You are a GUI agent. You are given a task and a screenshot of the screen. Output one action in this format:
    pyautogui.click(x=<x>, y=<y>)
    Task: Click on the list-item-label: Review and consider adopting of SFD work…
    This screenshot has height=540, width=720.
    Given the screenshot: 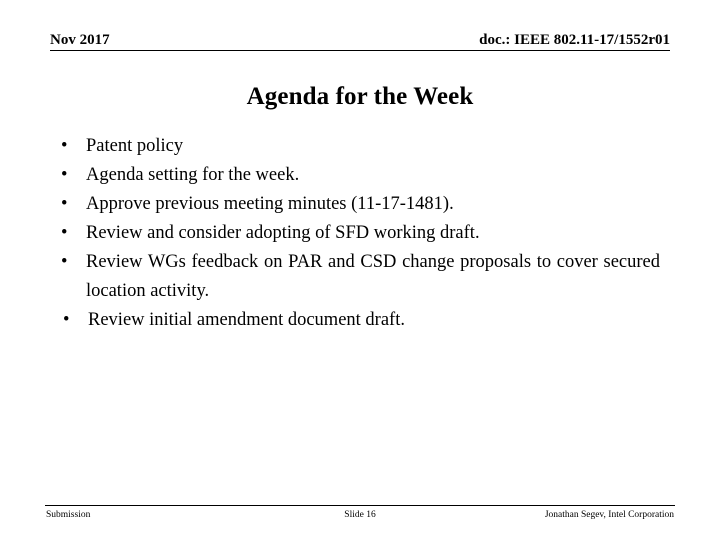 What is the action you would take?
    pyautogui.click(x=283, y=233)
    